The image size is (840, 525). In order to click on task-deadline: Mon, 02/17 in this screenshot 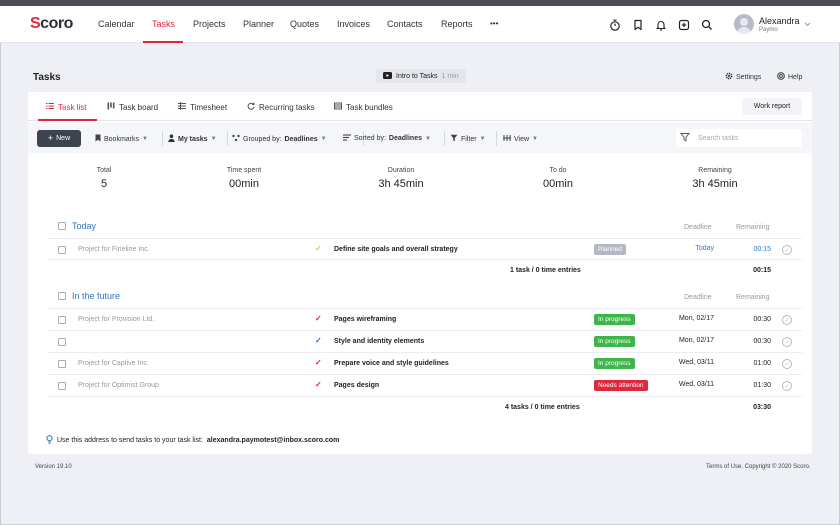, I will do `click(696, 318)`.